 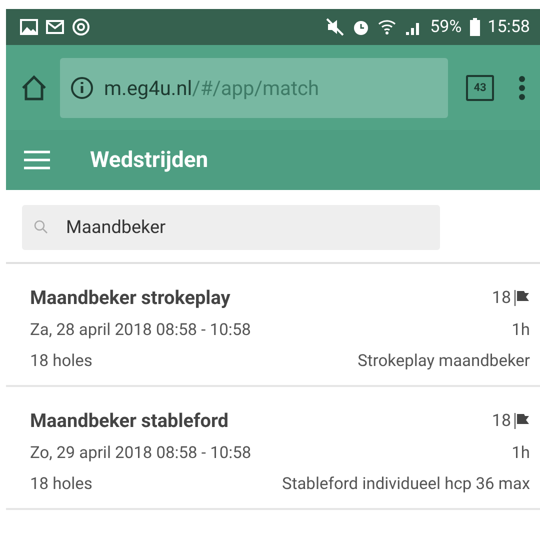 I want to click on mail-icon, so click(x=55, y=27).